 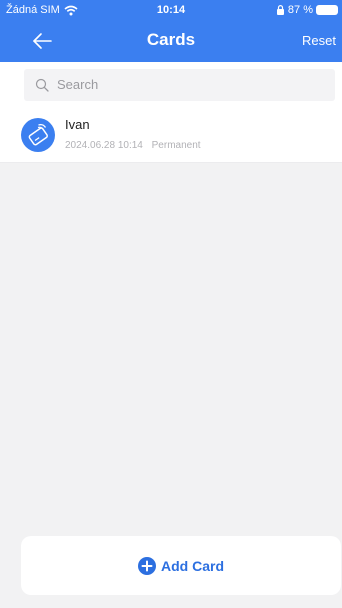 I want to click on card-meta: 2024.06.28 10:14 Permanent, so click(x=133, y=145).